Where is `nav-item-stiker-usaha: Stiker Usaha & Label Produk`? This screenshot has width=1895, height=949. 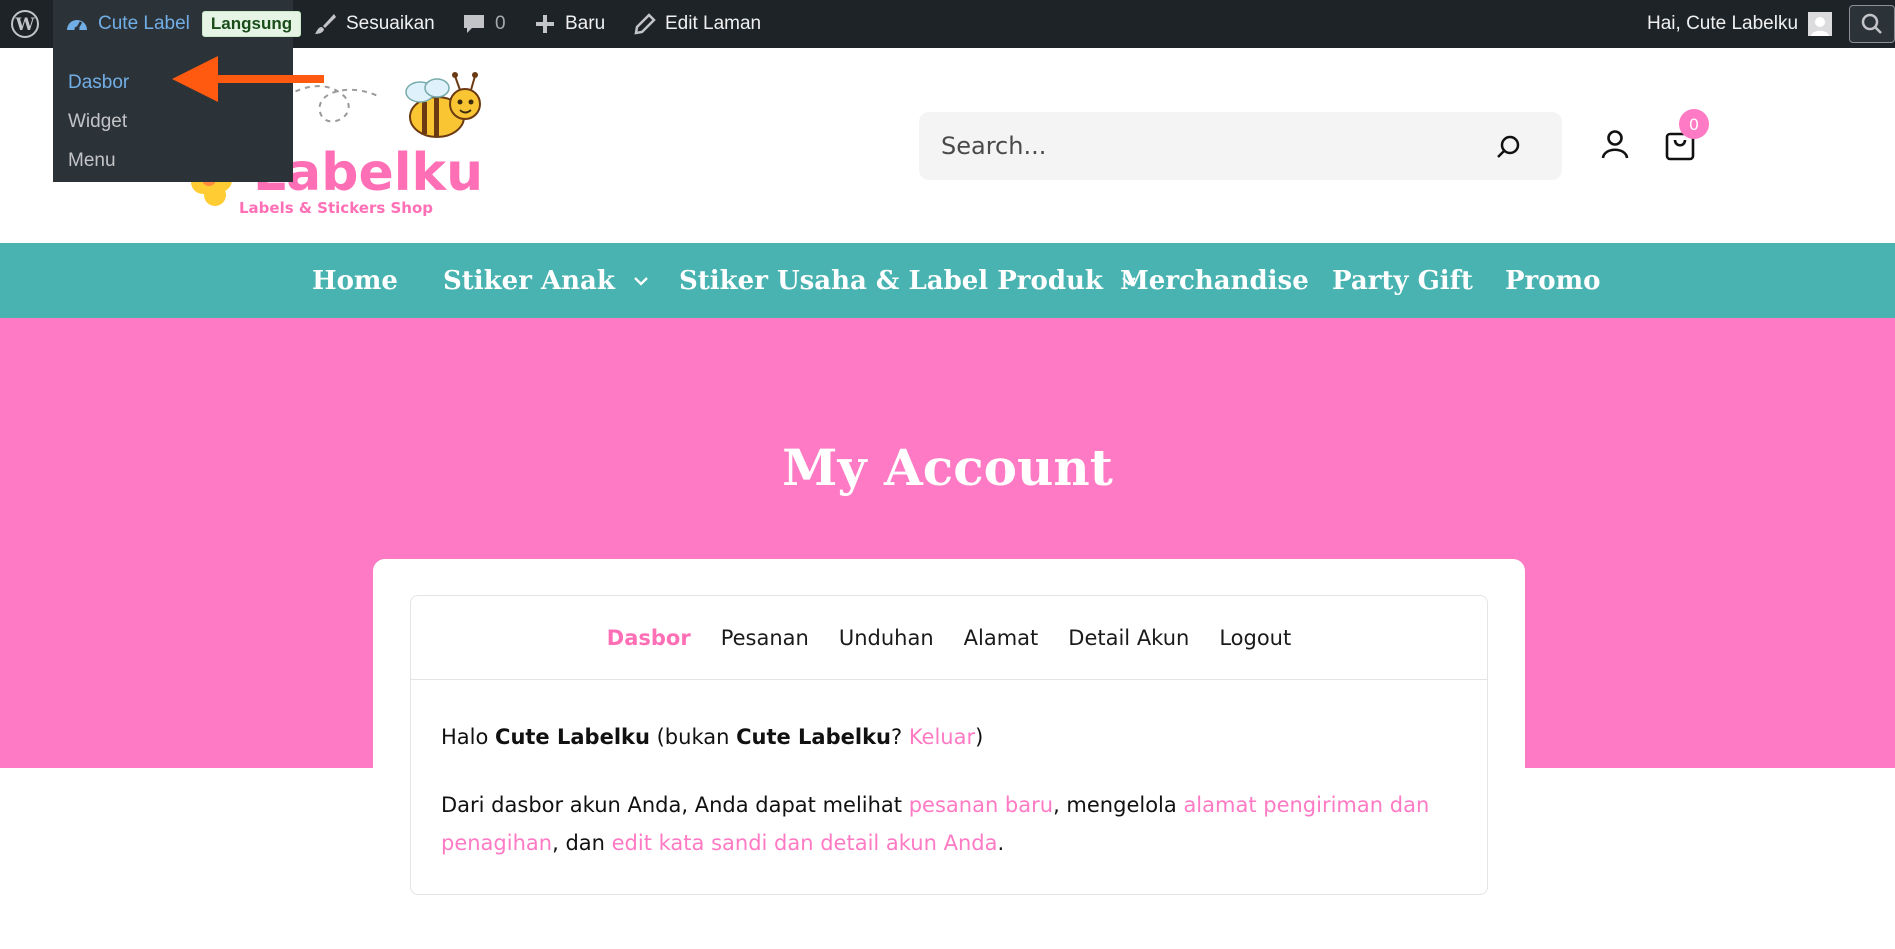 nav-item-stiker-usaha: Stiker Usaha & Label Produk is located at coordinates (908, 280).